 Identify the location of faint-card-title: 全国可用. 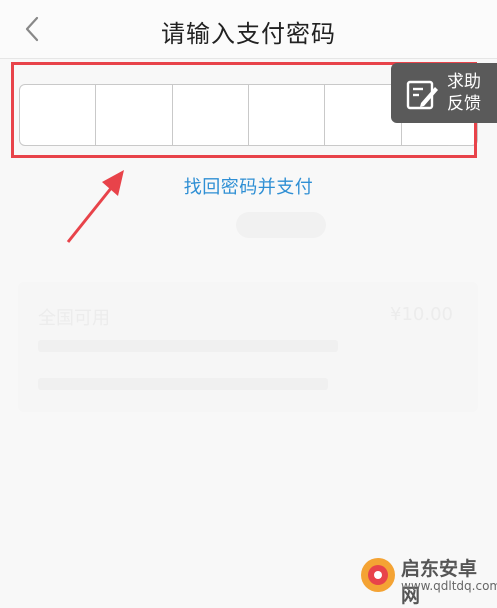
(74, 318).